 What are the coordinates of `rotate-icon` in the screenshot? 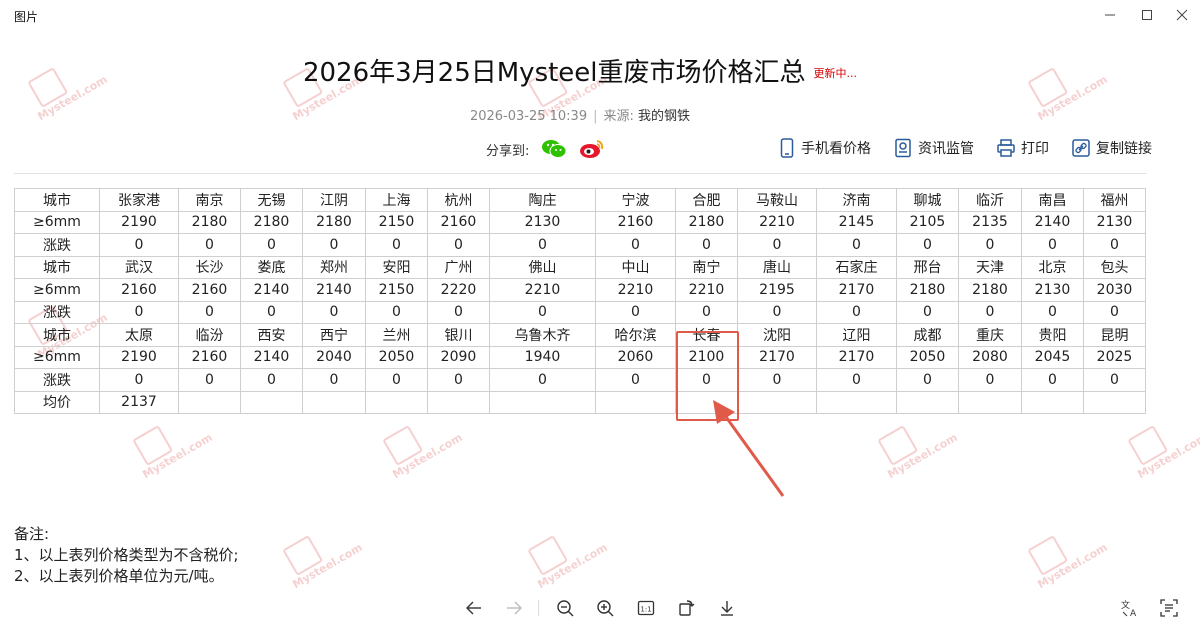 It's located at (687, 608).